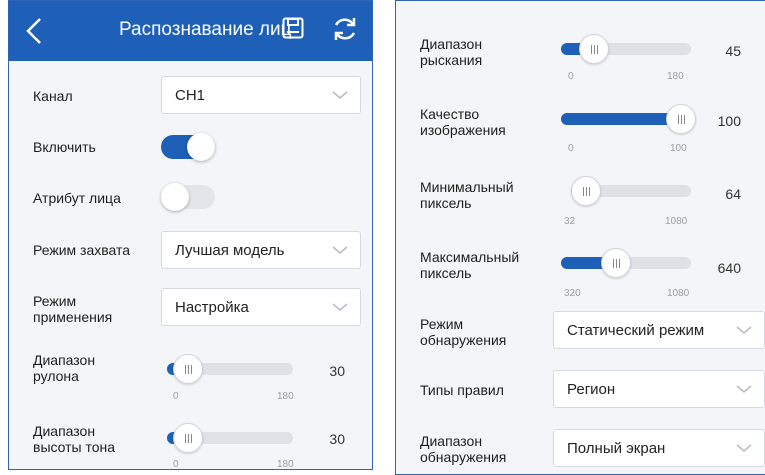  Describe the element at coordinates (451, 60) in the screenshot. I see `yaw-range-label-line2: рыскания` at that location.